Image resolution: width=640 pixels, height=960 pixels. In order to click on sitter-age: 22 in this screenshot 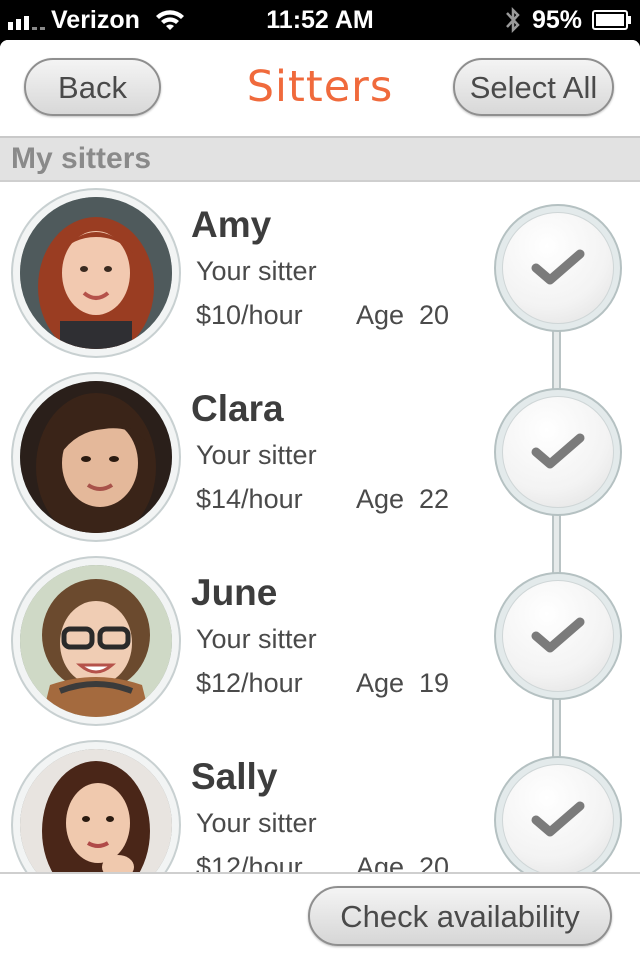, I will do `click(434, 499)`.